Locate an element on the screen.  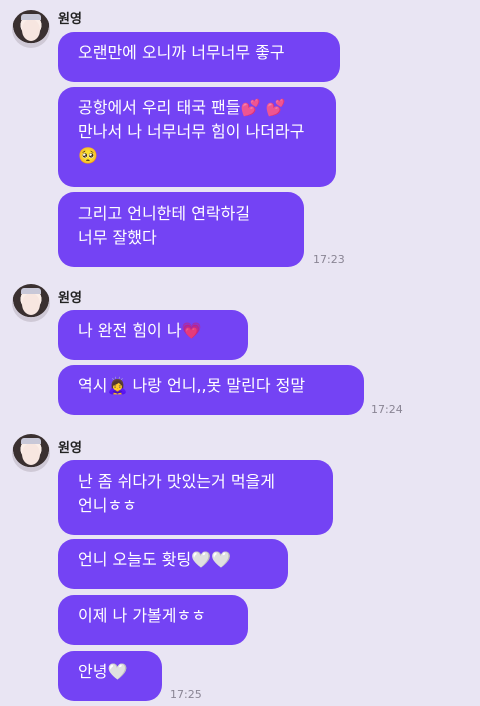
message-line: 언니ㅎㅎ is located at coordinates (107, 505).